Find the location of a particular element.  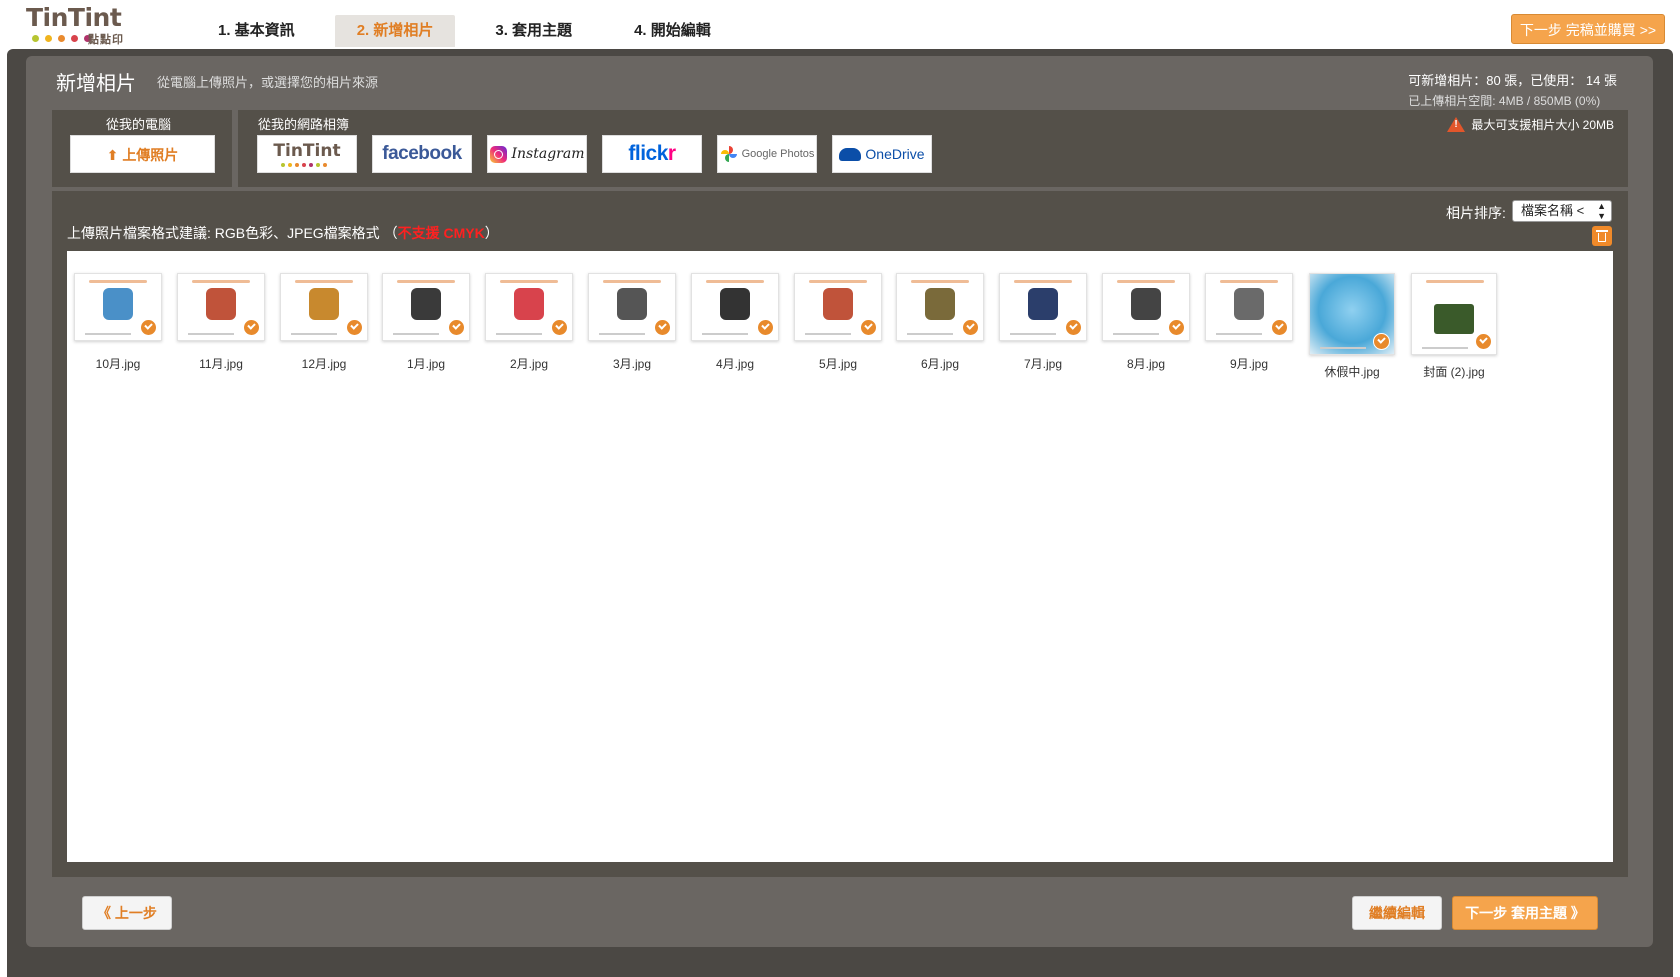

source-instagram-button: Instagram is located at coordinates (537, 154).